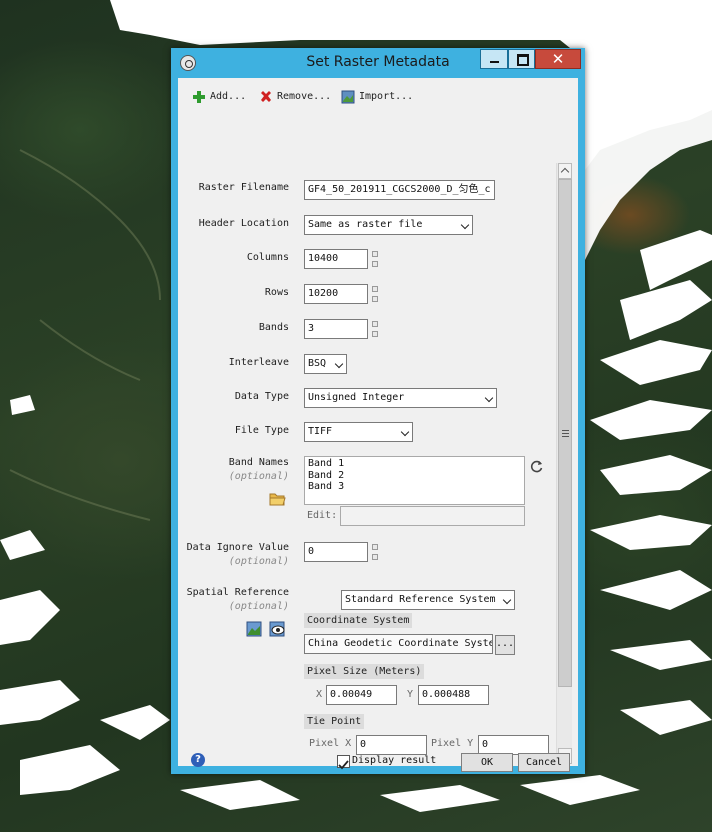  What do you see at coordinates (453, 695) in the screenshot?
I see `pixel-size-y-field: 0.000488` at bounding box center [453, 695].